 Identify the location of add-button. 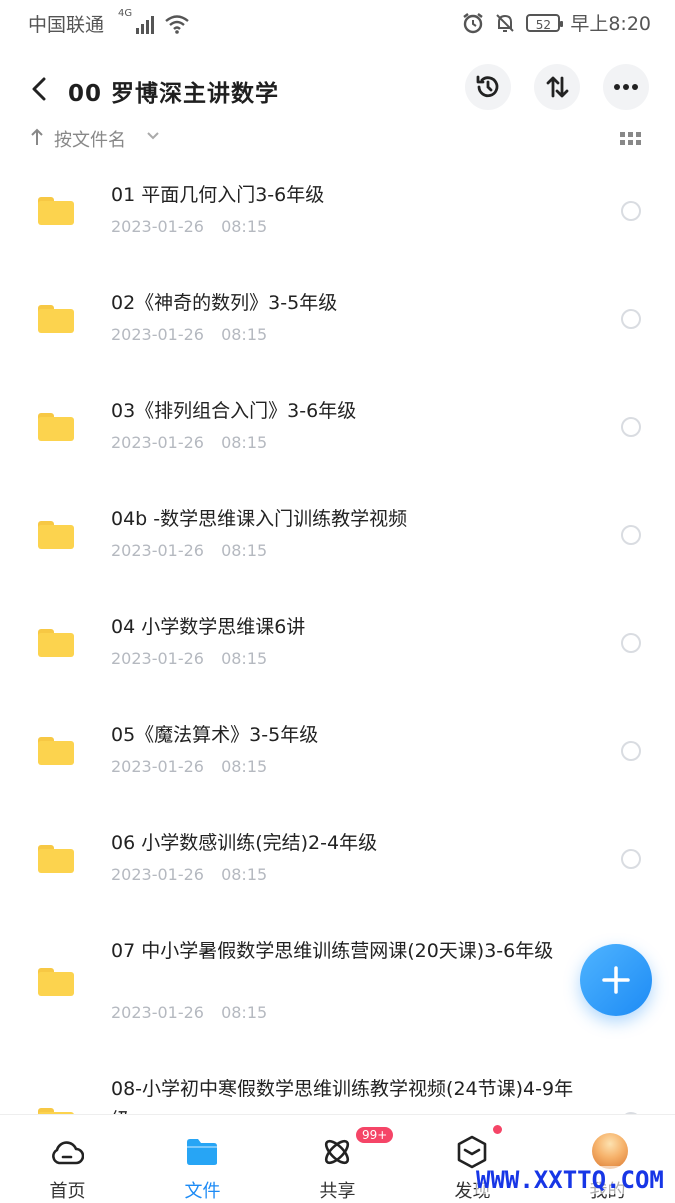
(616, 980).